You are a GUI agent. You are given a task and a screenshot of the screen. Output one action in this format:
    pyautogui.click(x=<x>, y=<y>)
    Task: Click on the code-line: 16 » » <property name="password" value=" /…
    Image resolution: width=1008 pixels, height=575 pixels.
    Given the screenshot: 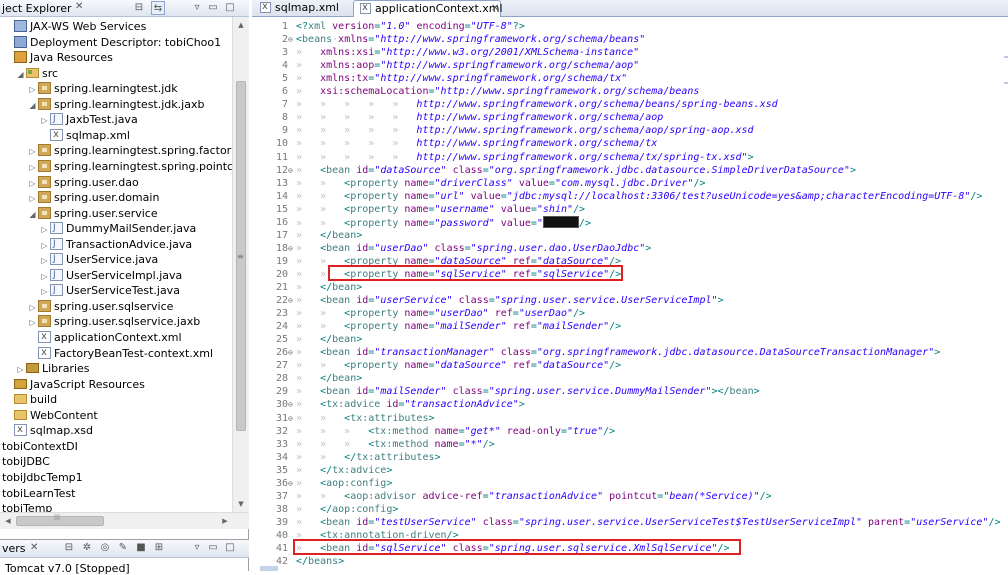 What is the action you would take?
    pyautogui.click(x=425, y=222)
    